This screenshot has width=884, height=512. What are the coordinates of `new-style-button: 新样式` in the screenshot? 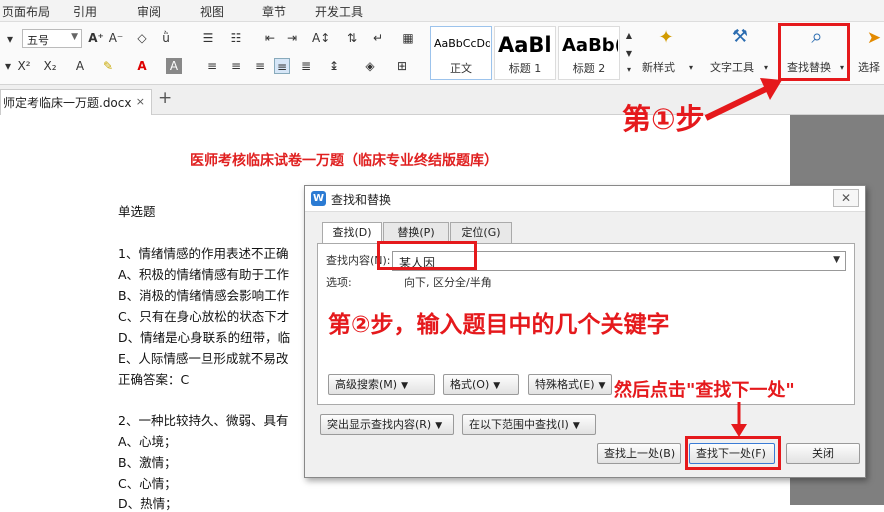 It's located at (658, 68).